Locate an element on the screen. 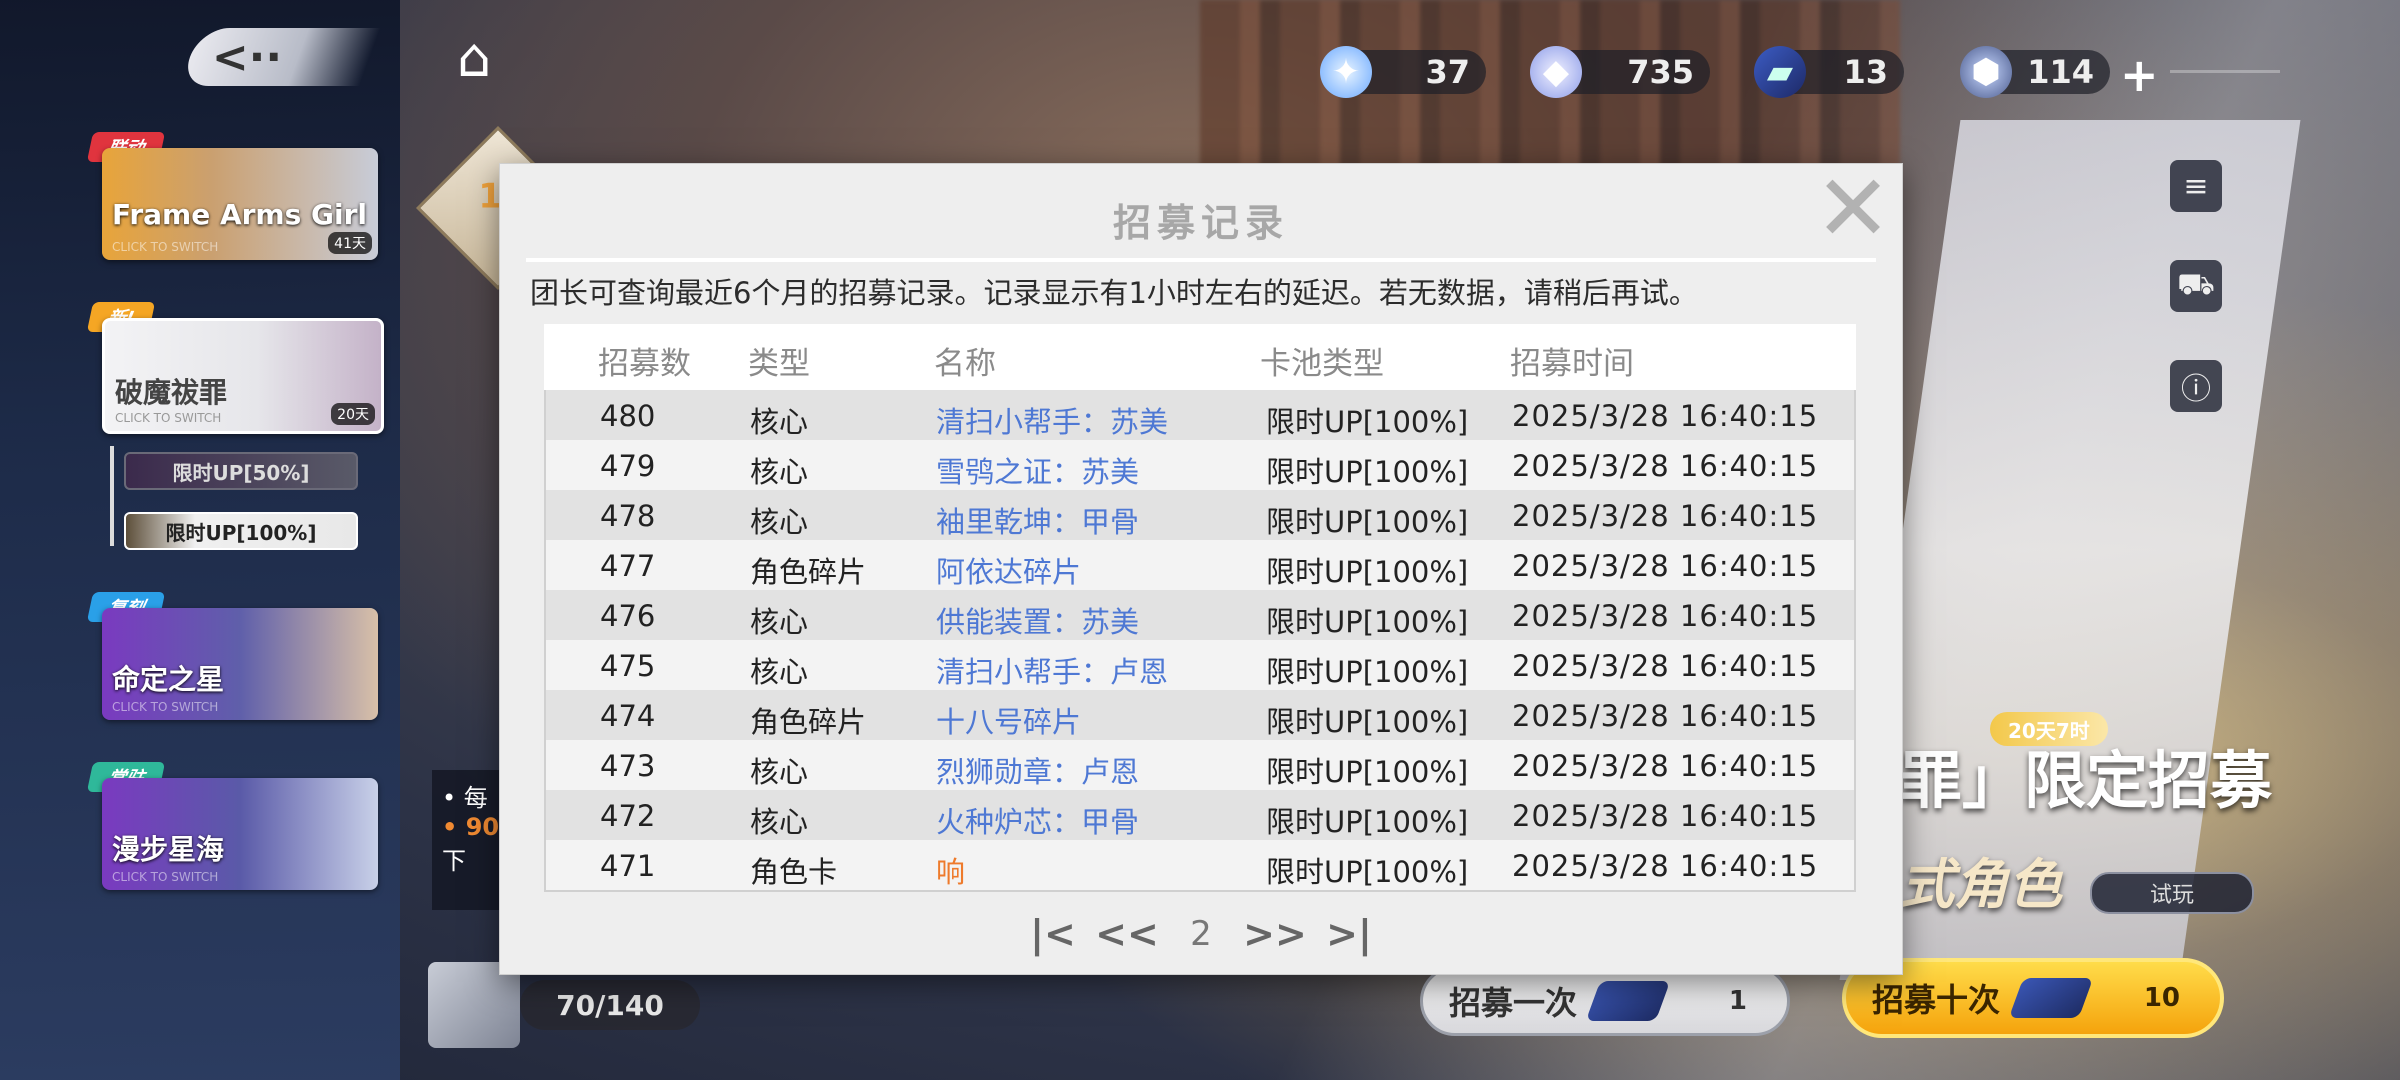 This screenshot has height=1080, width=2400. cell-count: 477 is located at coordinates (628, 566).